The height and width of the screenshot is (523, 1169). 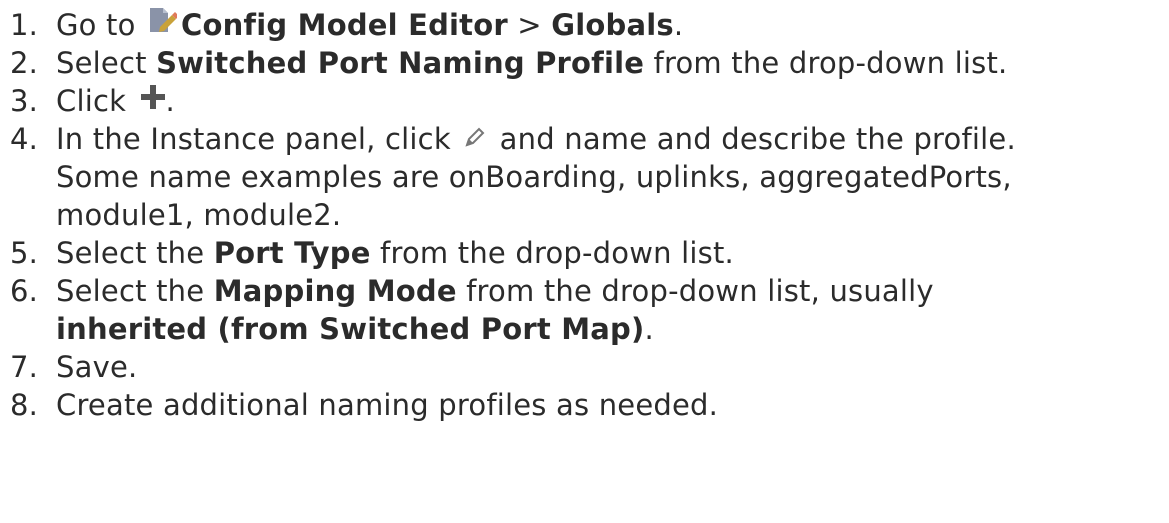 What do you see at coordinates (153, 100) in the screenshot?
I see `plus-icon` at bounding box center [153, 100].